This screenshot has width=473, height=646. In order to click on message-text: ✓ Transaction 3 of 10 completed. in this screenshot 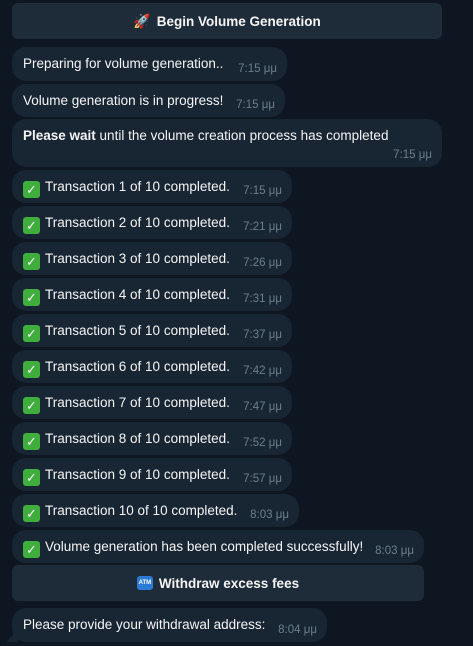, I will do `click(126, 260)`.